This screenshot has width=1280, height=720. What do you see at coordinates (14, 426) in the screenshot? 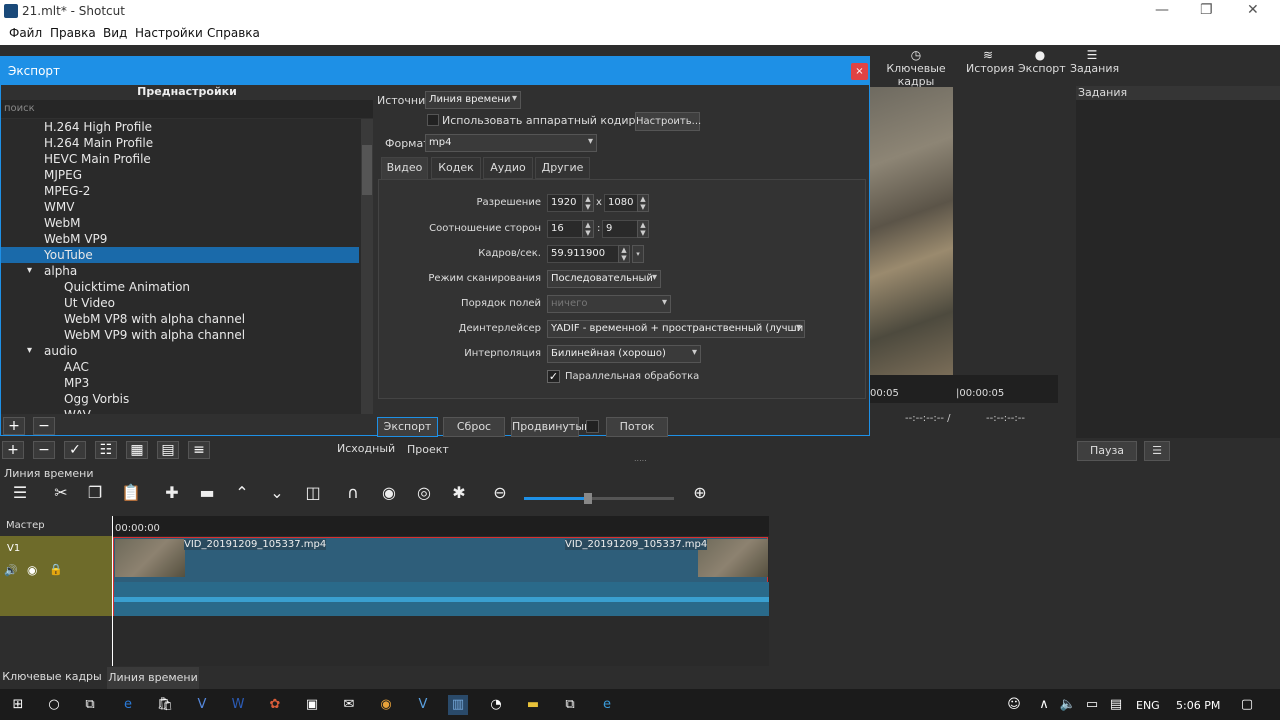
I see `add-preset-button: +` at bounding box center [14, 426].